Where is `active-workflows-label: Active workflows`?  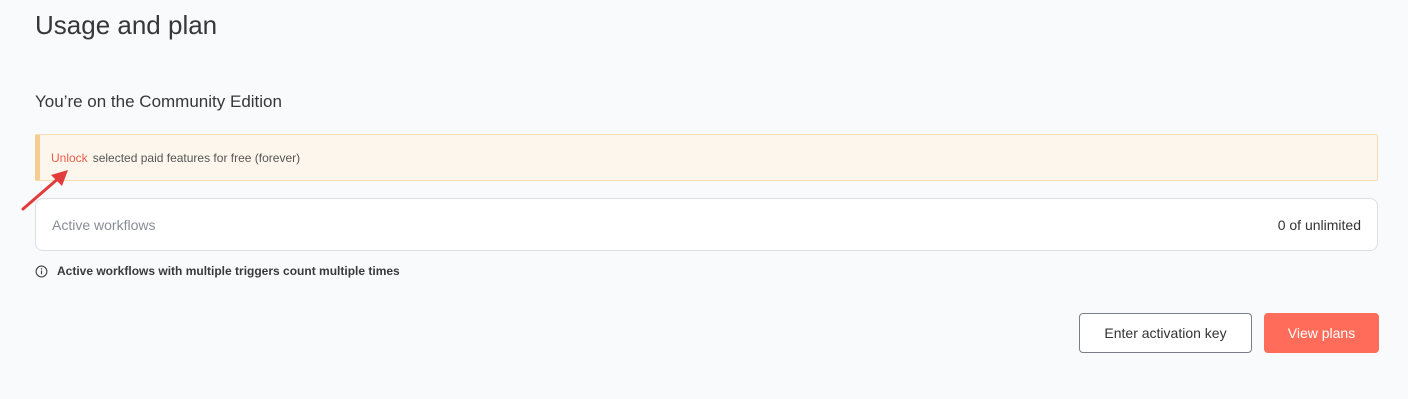
active-workflows-label: Active workflows is located at coordinates (104, 224).